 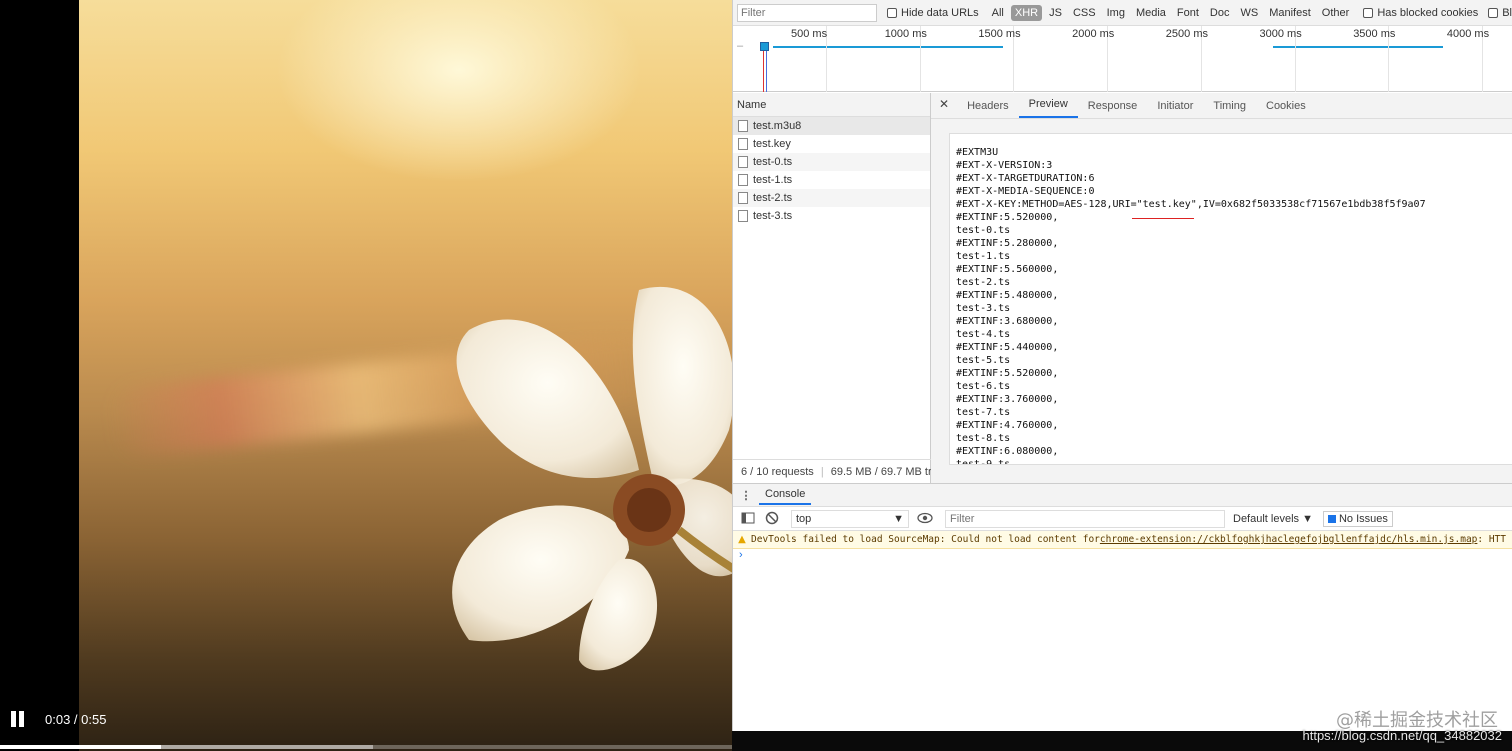 What do you see at coordinates (983, 230) in the screenshot?
I see `preview-line: test-0.ts` at bounding box center [983, 230].